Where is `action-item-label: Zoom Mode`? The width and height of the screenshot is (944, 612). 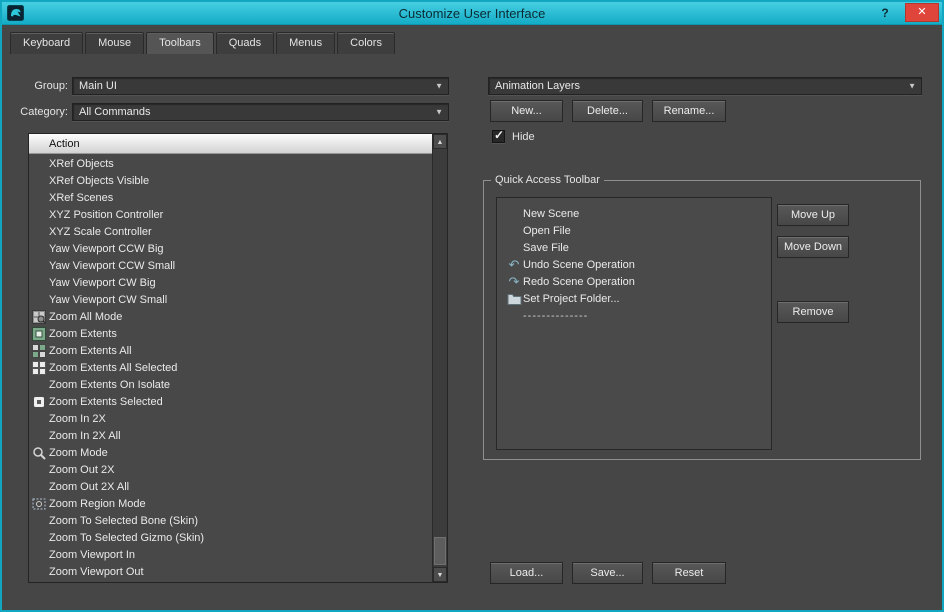 action-item-label: Zoom Mode is located at coordinates (78, 452).